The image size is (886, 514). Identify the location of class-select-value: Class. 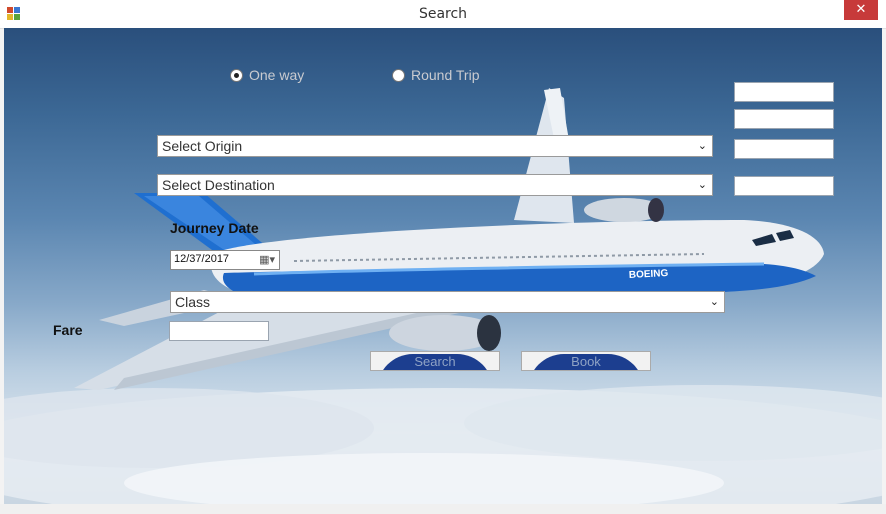
(193, 302).